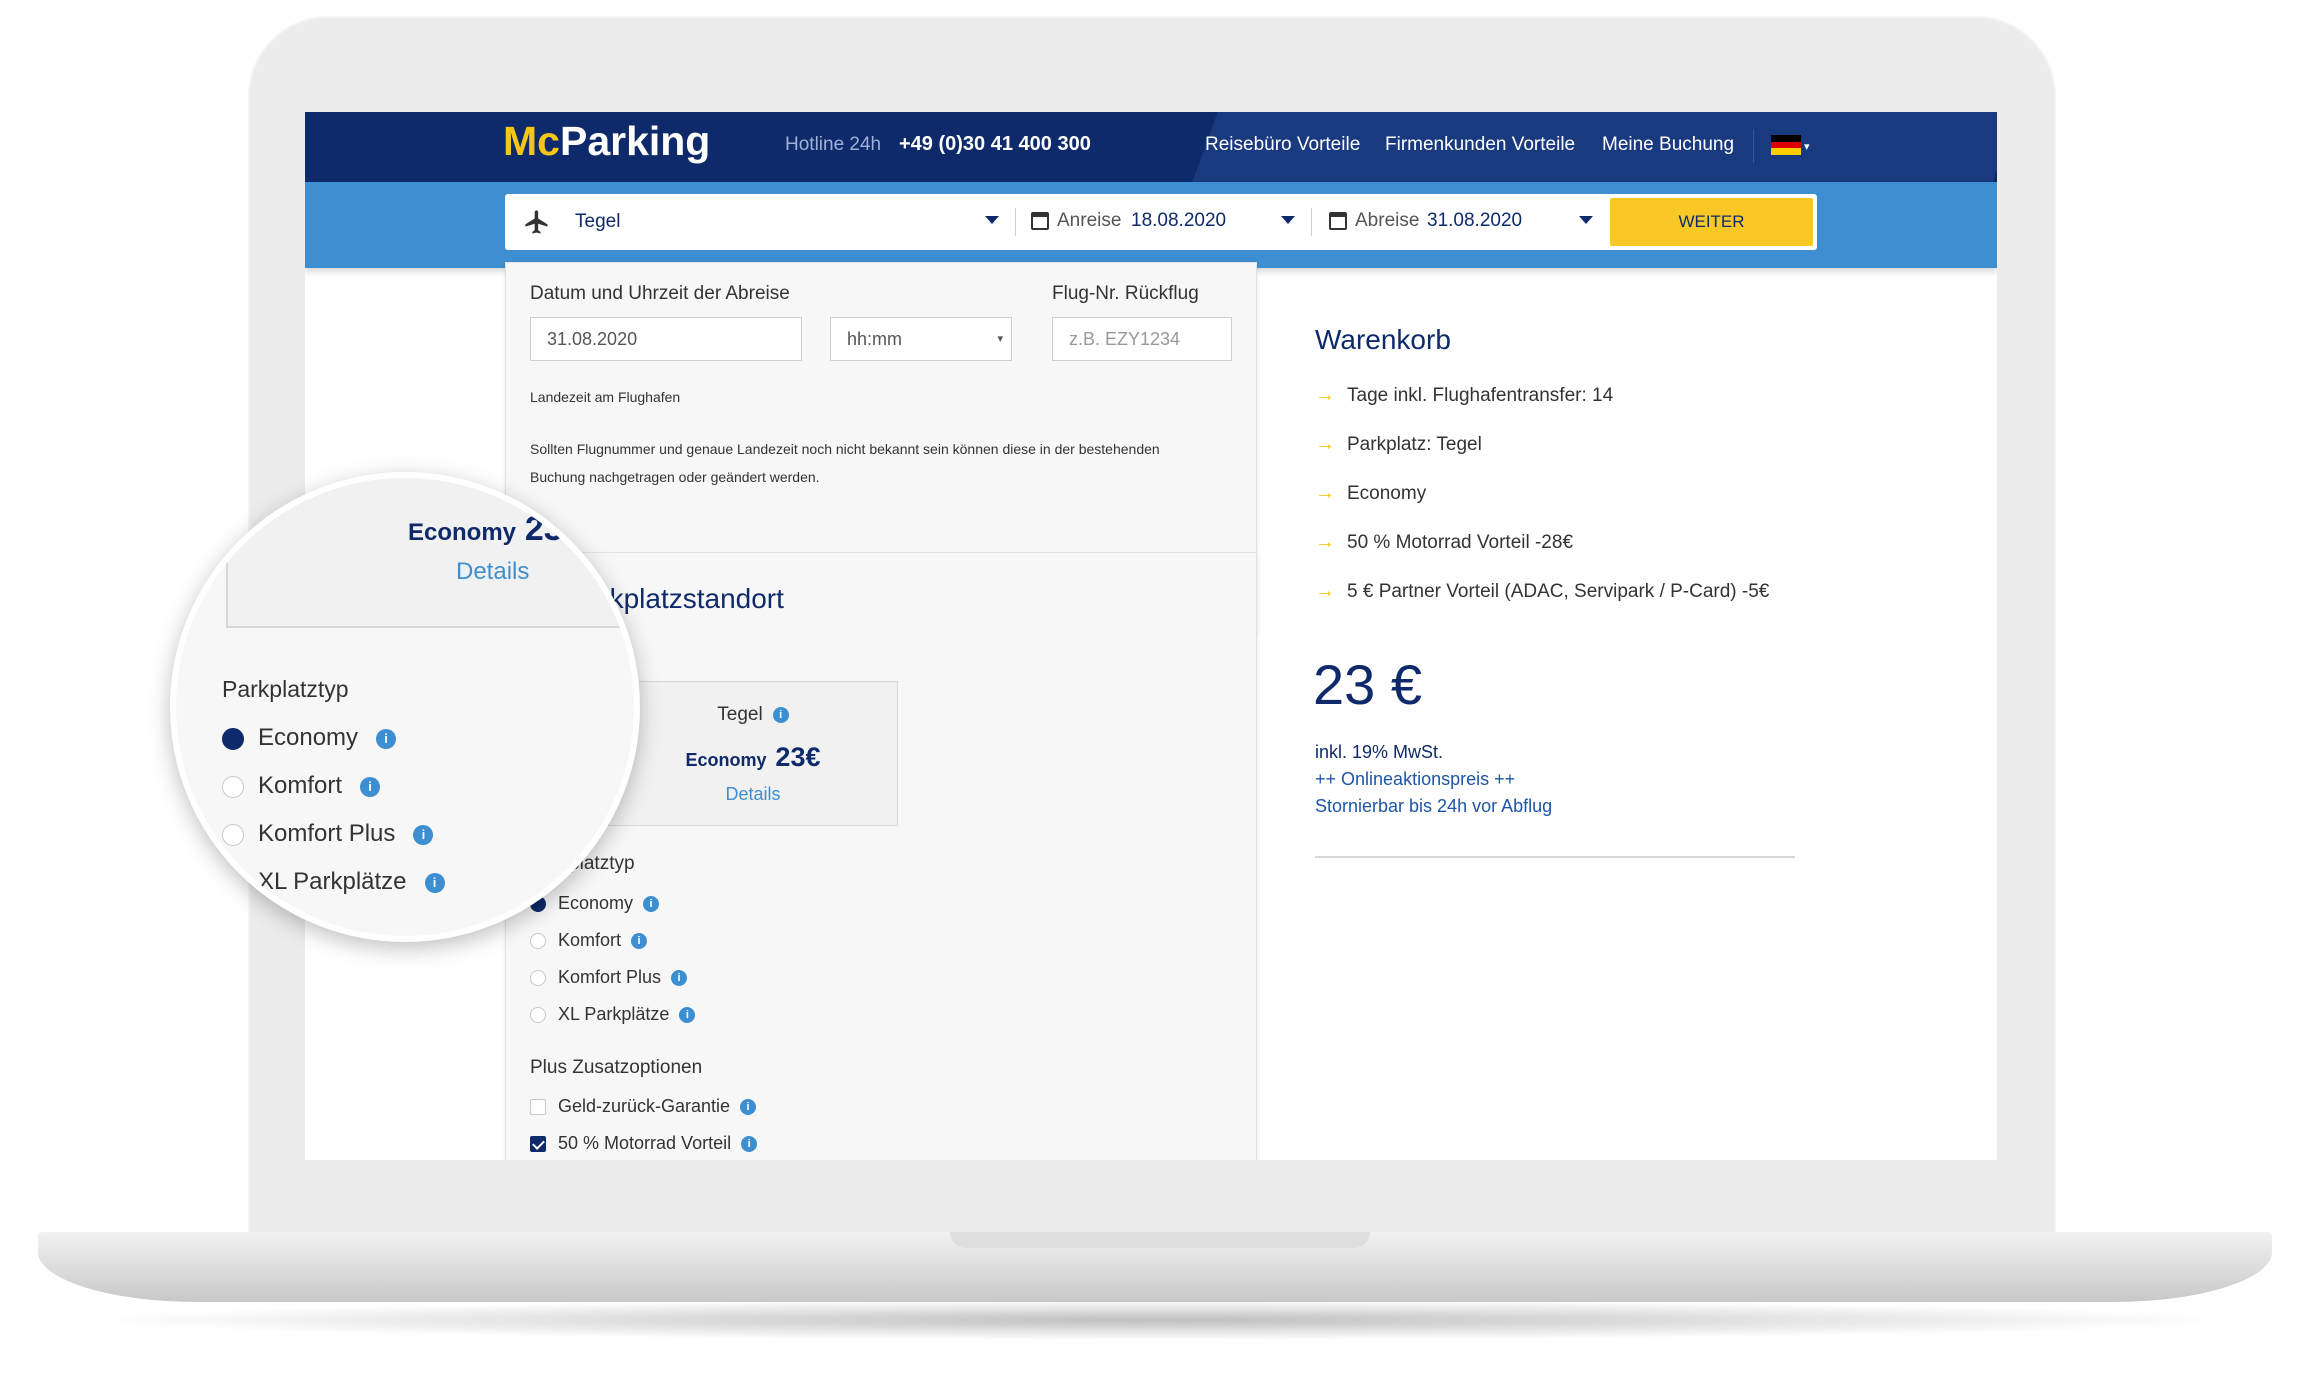 The height and width of the screenshot is (1393, 2315). Describe the element at coordinates (1668, 145) in the screenshot. I see `nav-meine-buchung: Meine Buchung` at that location.